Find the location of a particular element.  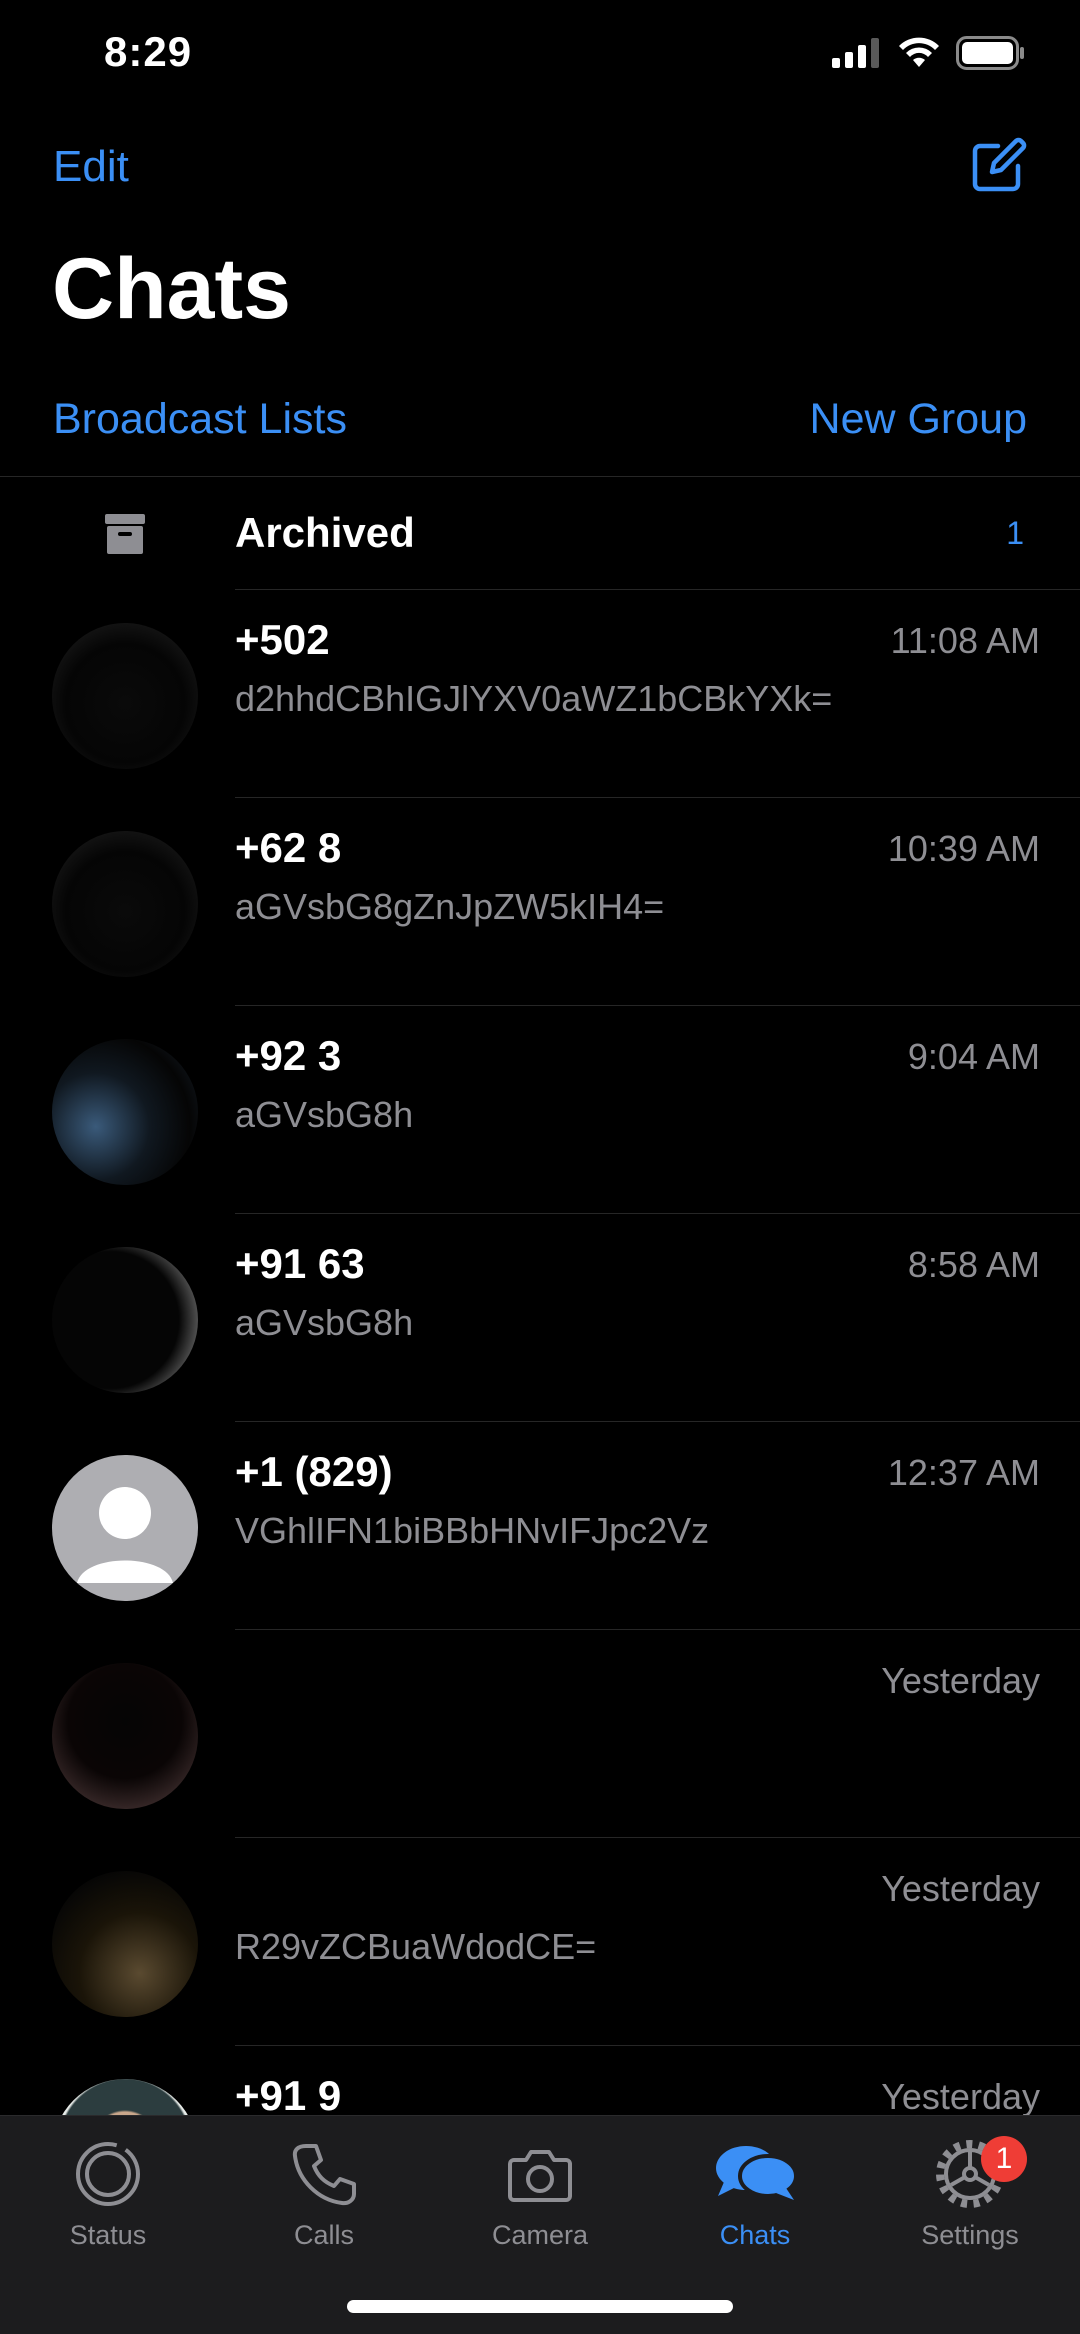

compose-icon is located at coordinates (999, 164).